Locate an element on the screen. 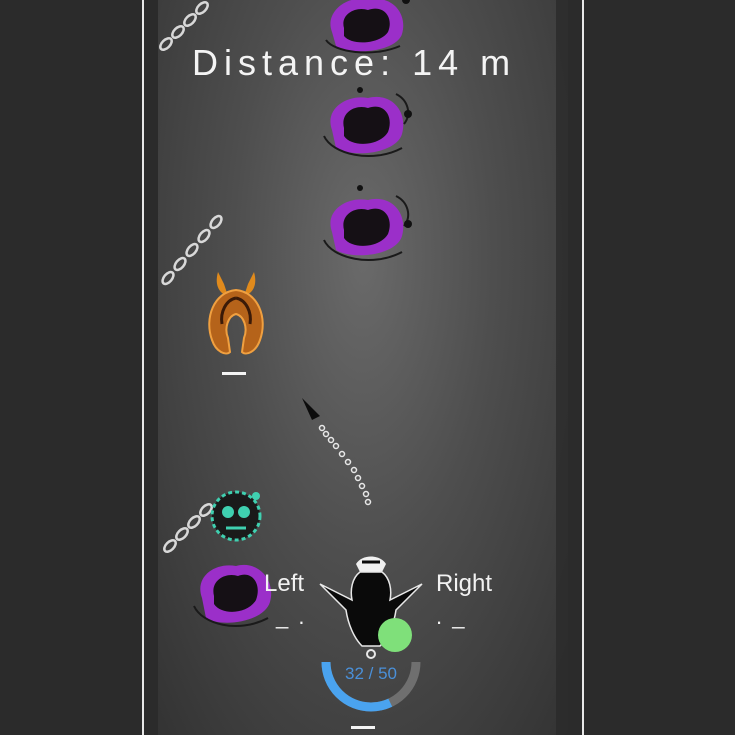  charge-orb-icon is located at coordinates (395, 635).